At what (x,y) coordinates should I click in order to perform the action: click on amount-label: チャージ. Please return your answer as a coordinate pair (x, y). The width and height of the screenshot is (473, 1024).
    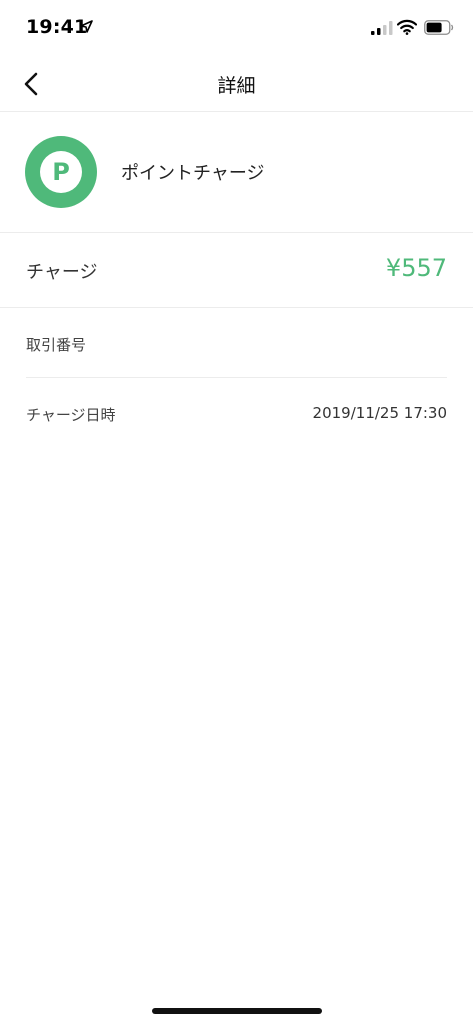
    Looking at the image, I should click on (62, 272).